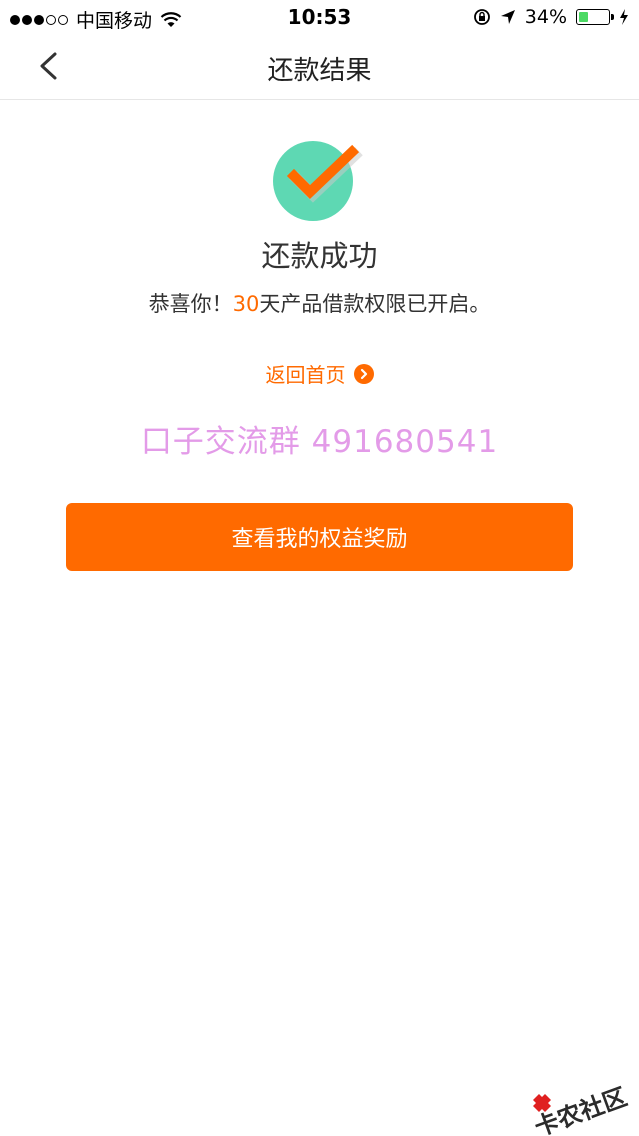 The width and height of the screenshot is (639, 1136). What do you see at coordinates (507, 17) in the screenshot?
I see `location-arrow-icon` at bounding box center [507, 17].